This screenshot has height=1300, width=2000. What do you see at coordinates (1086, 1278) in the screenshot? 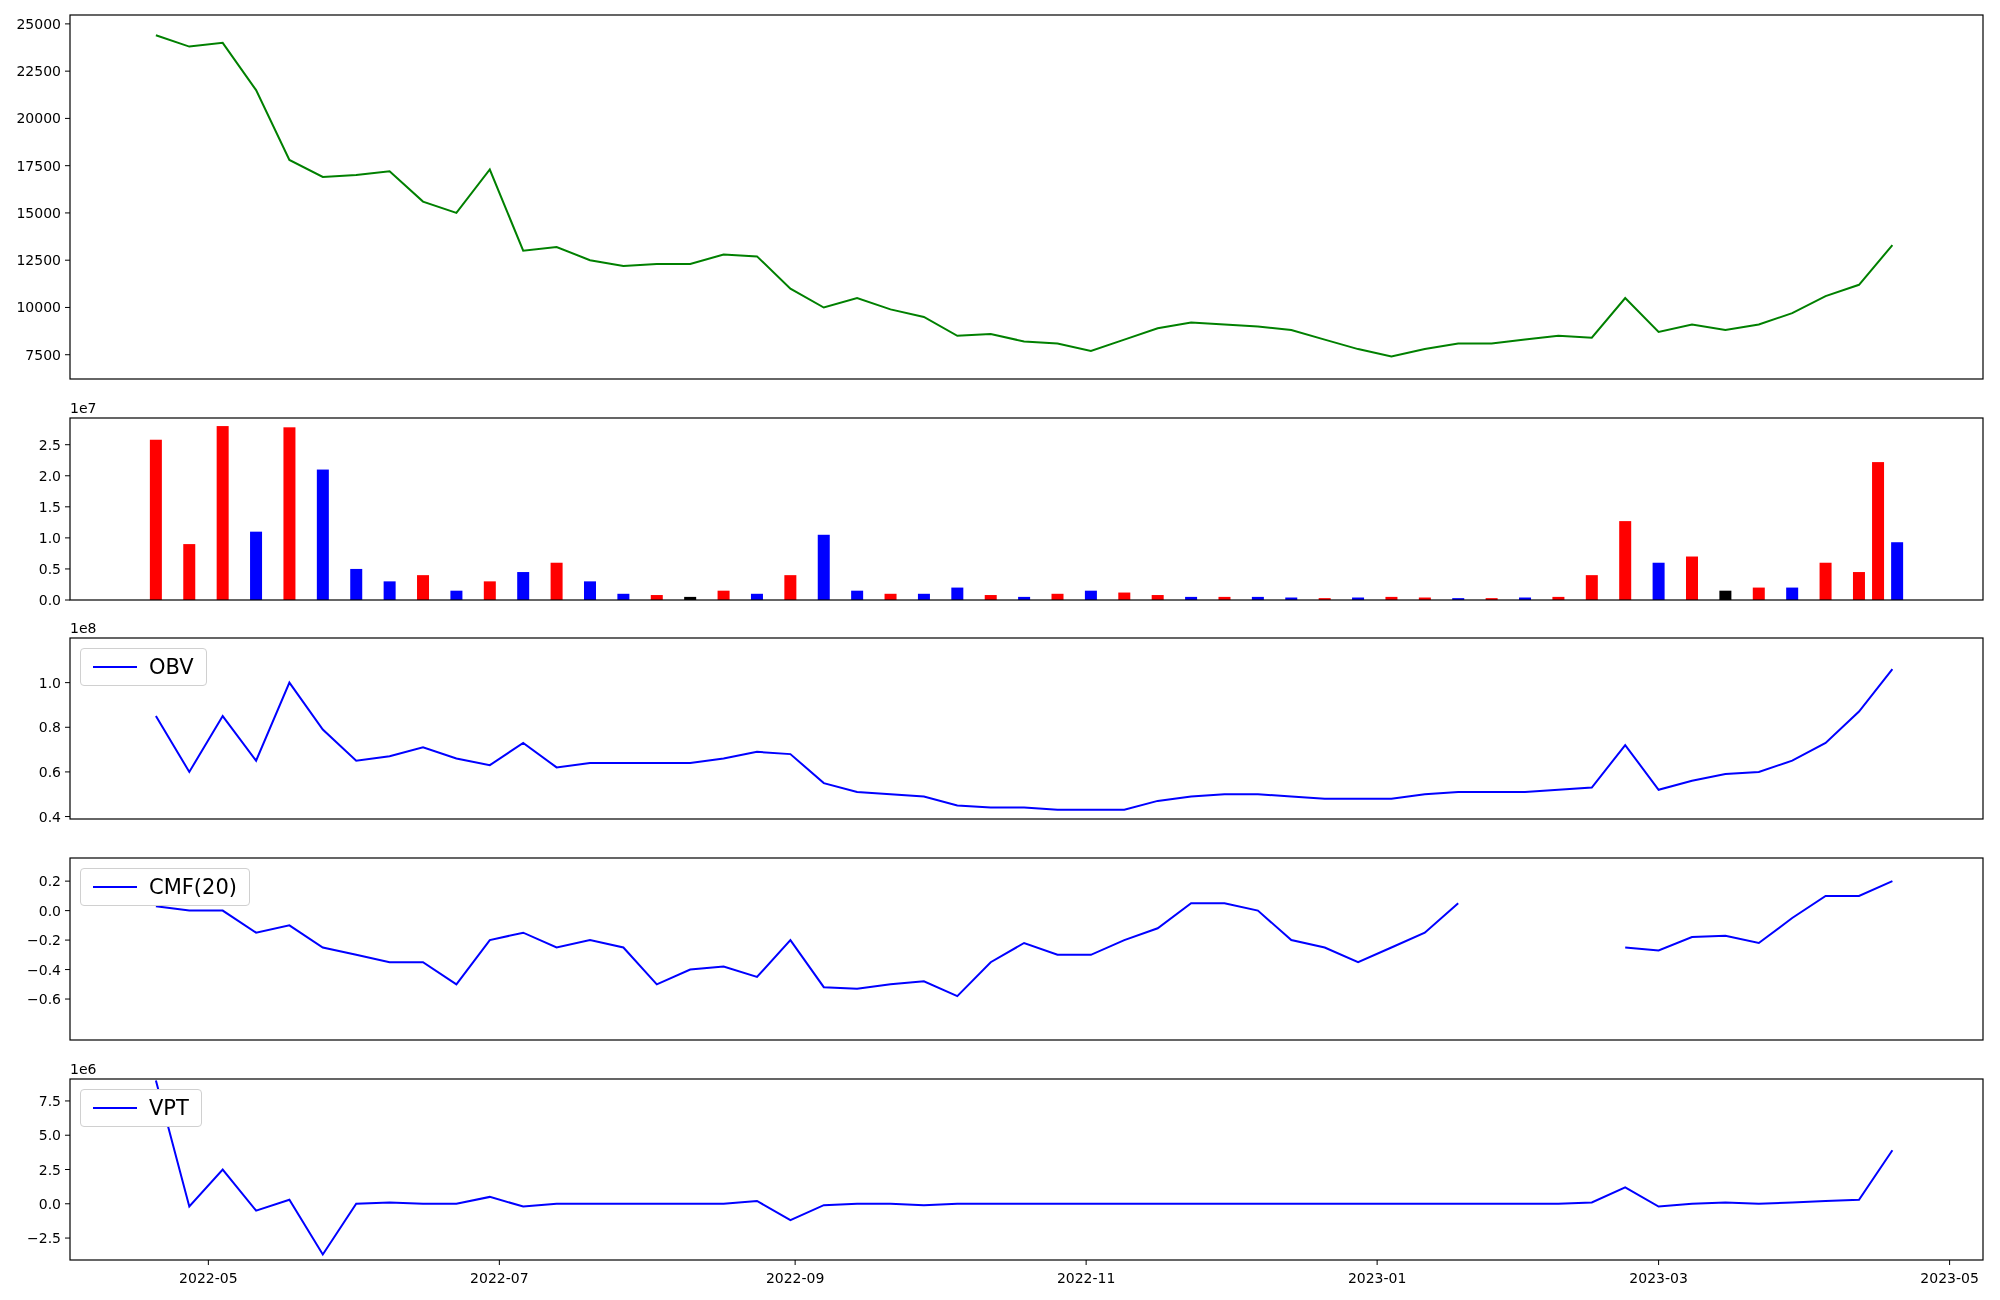
I see `axis-tick-label: 2022-11` at bounding box center [1086, 1278].